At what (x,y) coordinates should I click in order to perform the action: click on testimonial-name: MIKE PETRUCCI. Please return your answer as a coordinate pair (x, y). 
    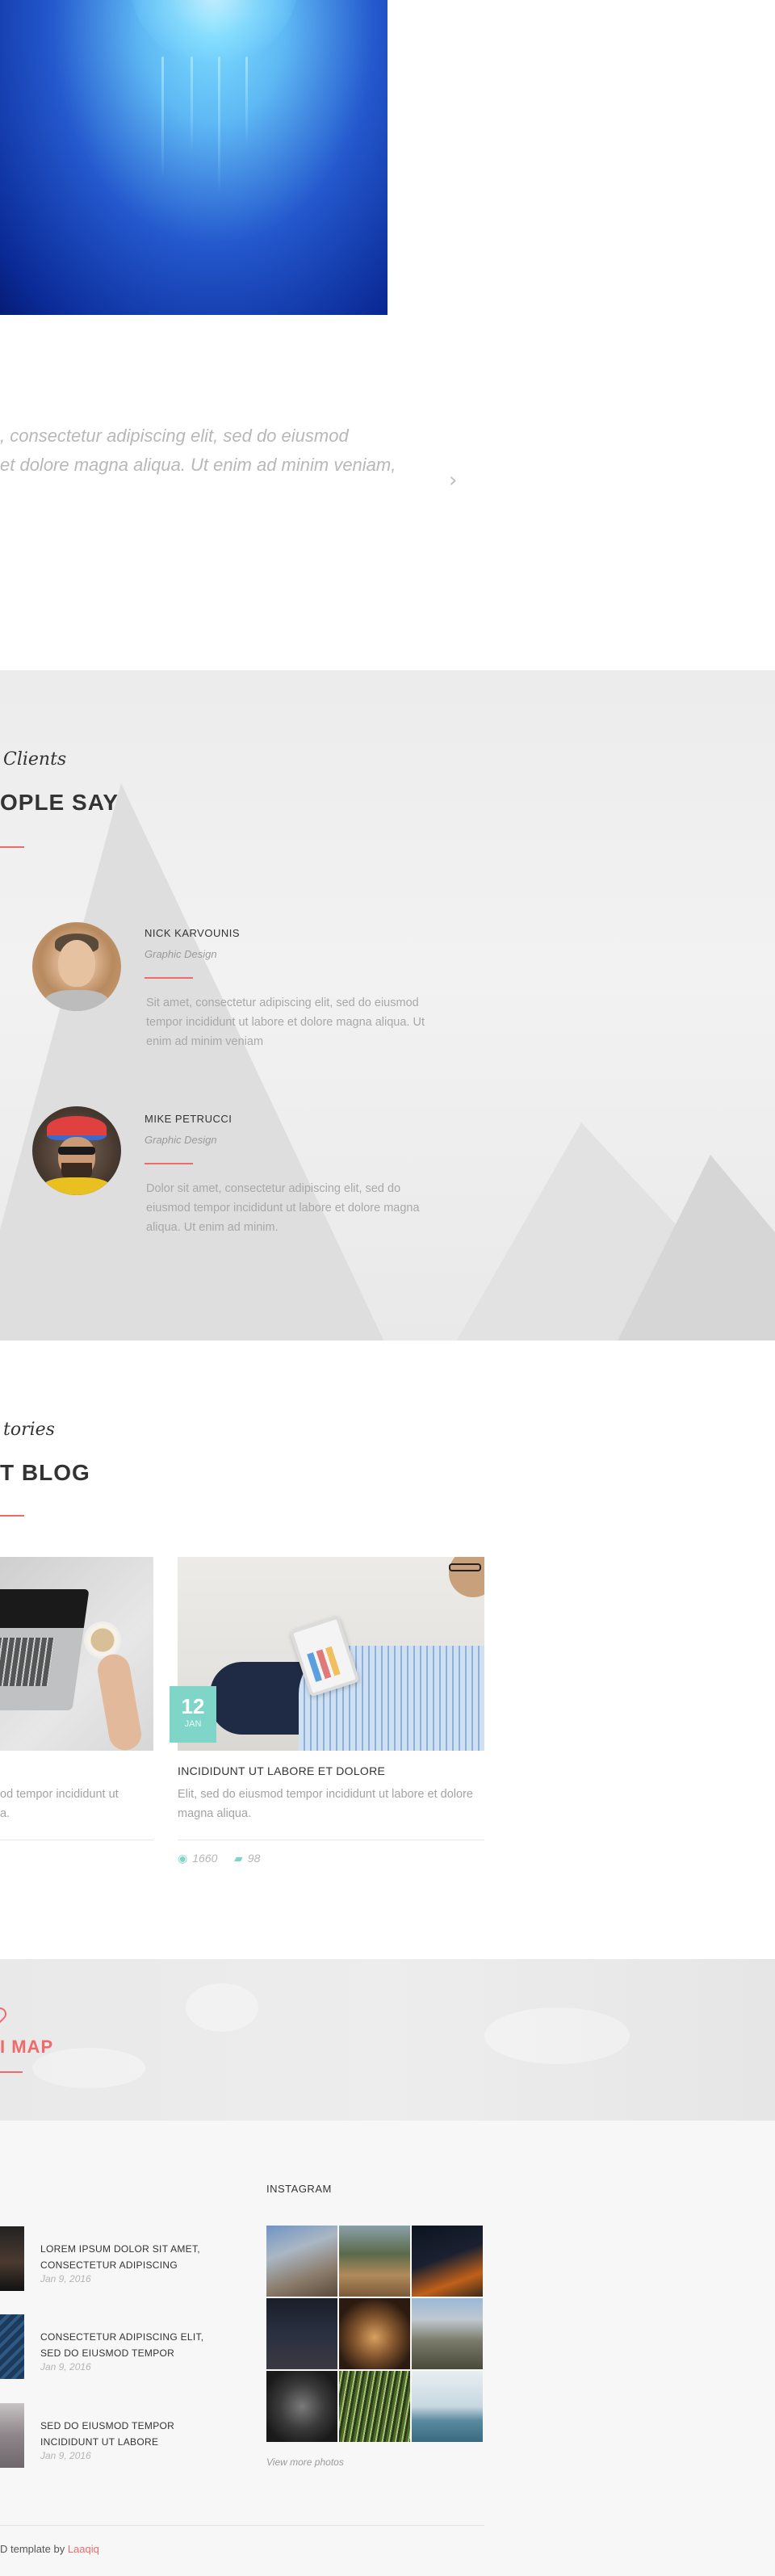
    Looking at the image, I should click on (188, 1119).